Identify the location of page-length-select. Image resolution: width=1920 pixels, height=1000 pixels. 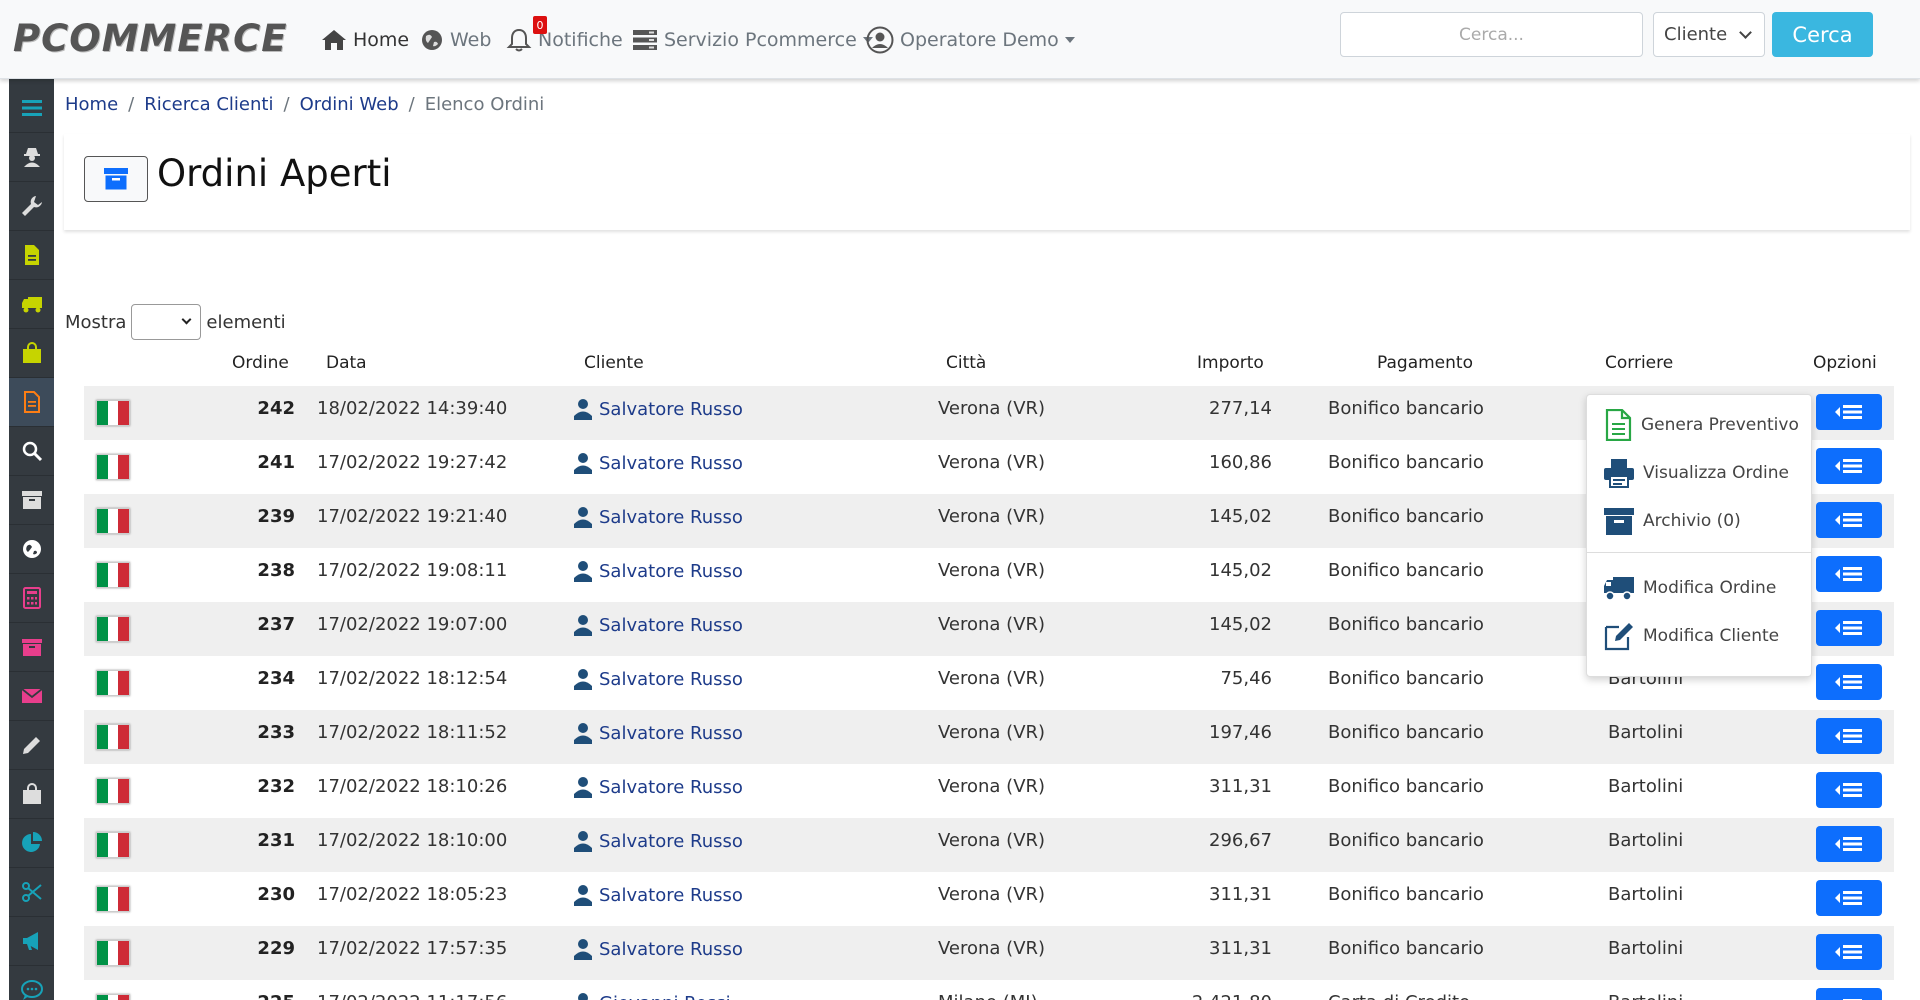
(166, 322).